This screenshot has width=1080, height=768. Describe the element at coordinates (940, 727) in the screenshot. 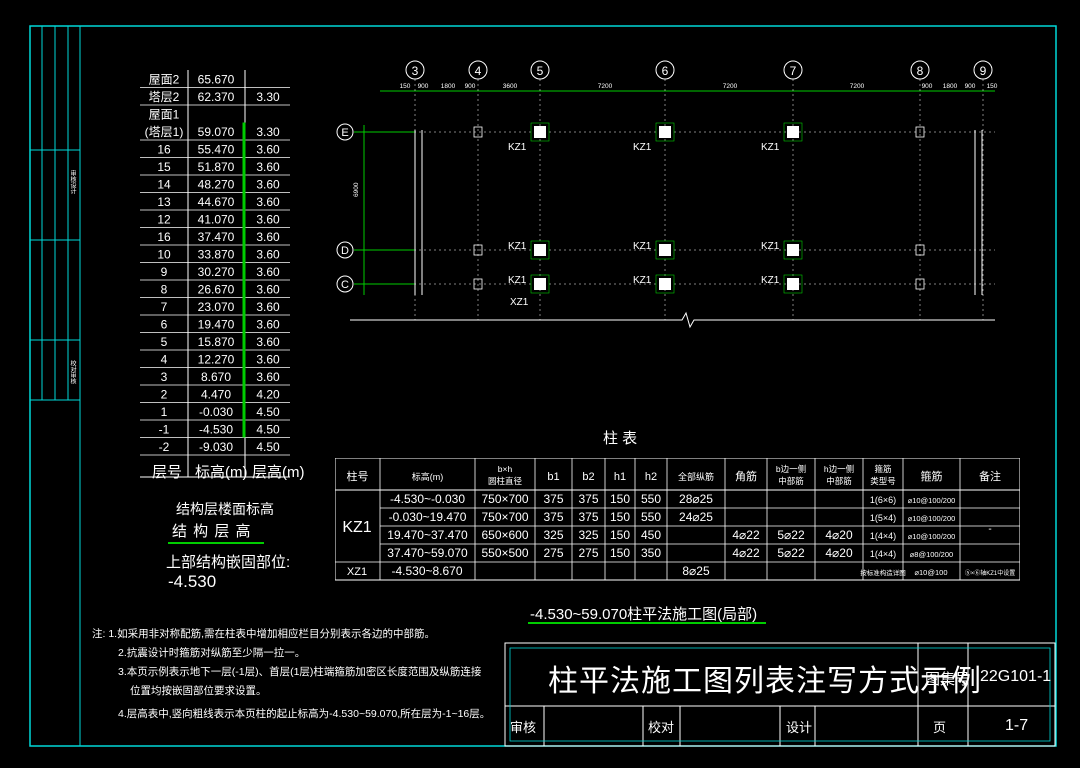

I see `page-label: 页` at that location.